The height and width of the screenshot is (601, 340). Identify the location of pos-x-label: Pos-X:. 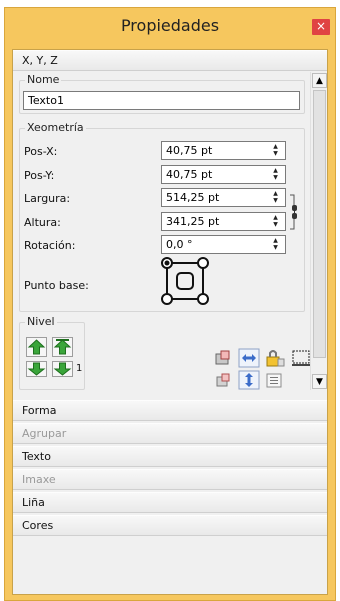
(41, 151).